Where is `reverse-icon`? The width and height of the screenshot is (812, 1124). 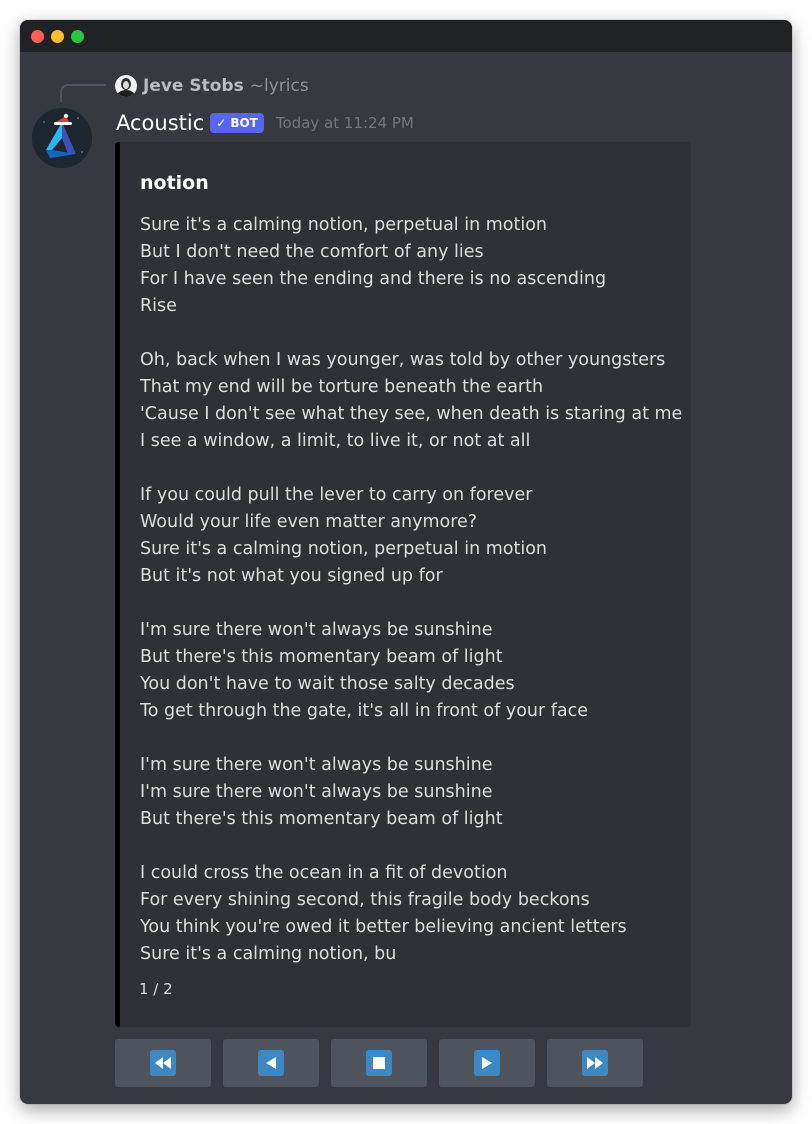 reverse-icon is located at coordinates (271, 1063).